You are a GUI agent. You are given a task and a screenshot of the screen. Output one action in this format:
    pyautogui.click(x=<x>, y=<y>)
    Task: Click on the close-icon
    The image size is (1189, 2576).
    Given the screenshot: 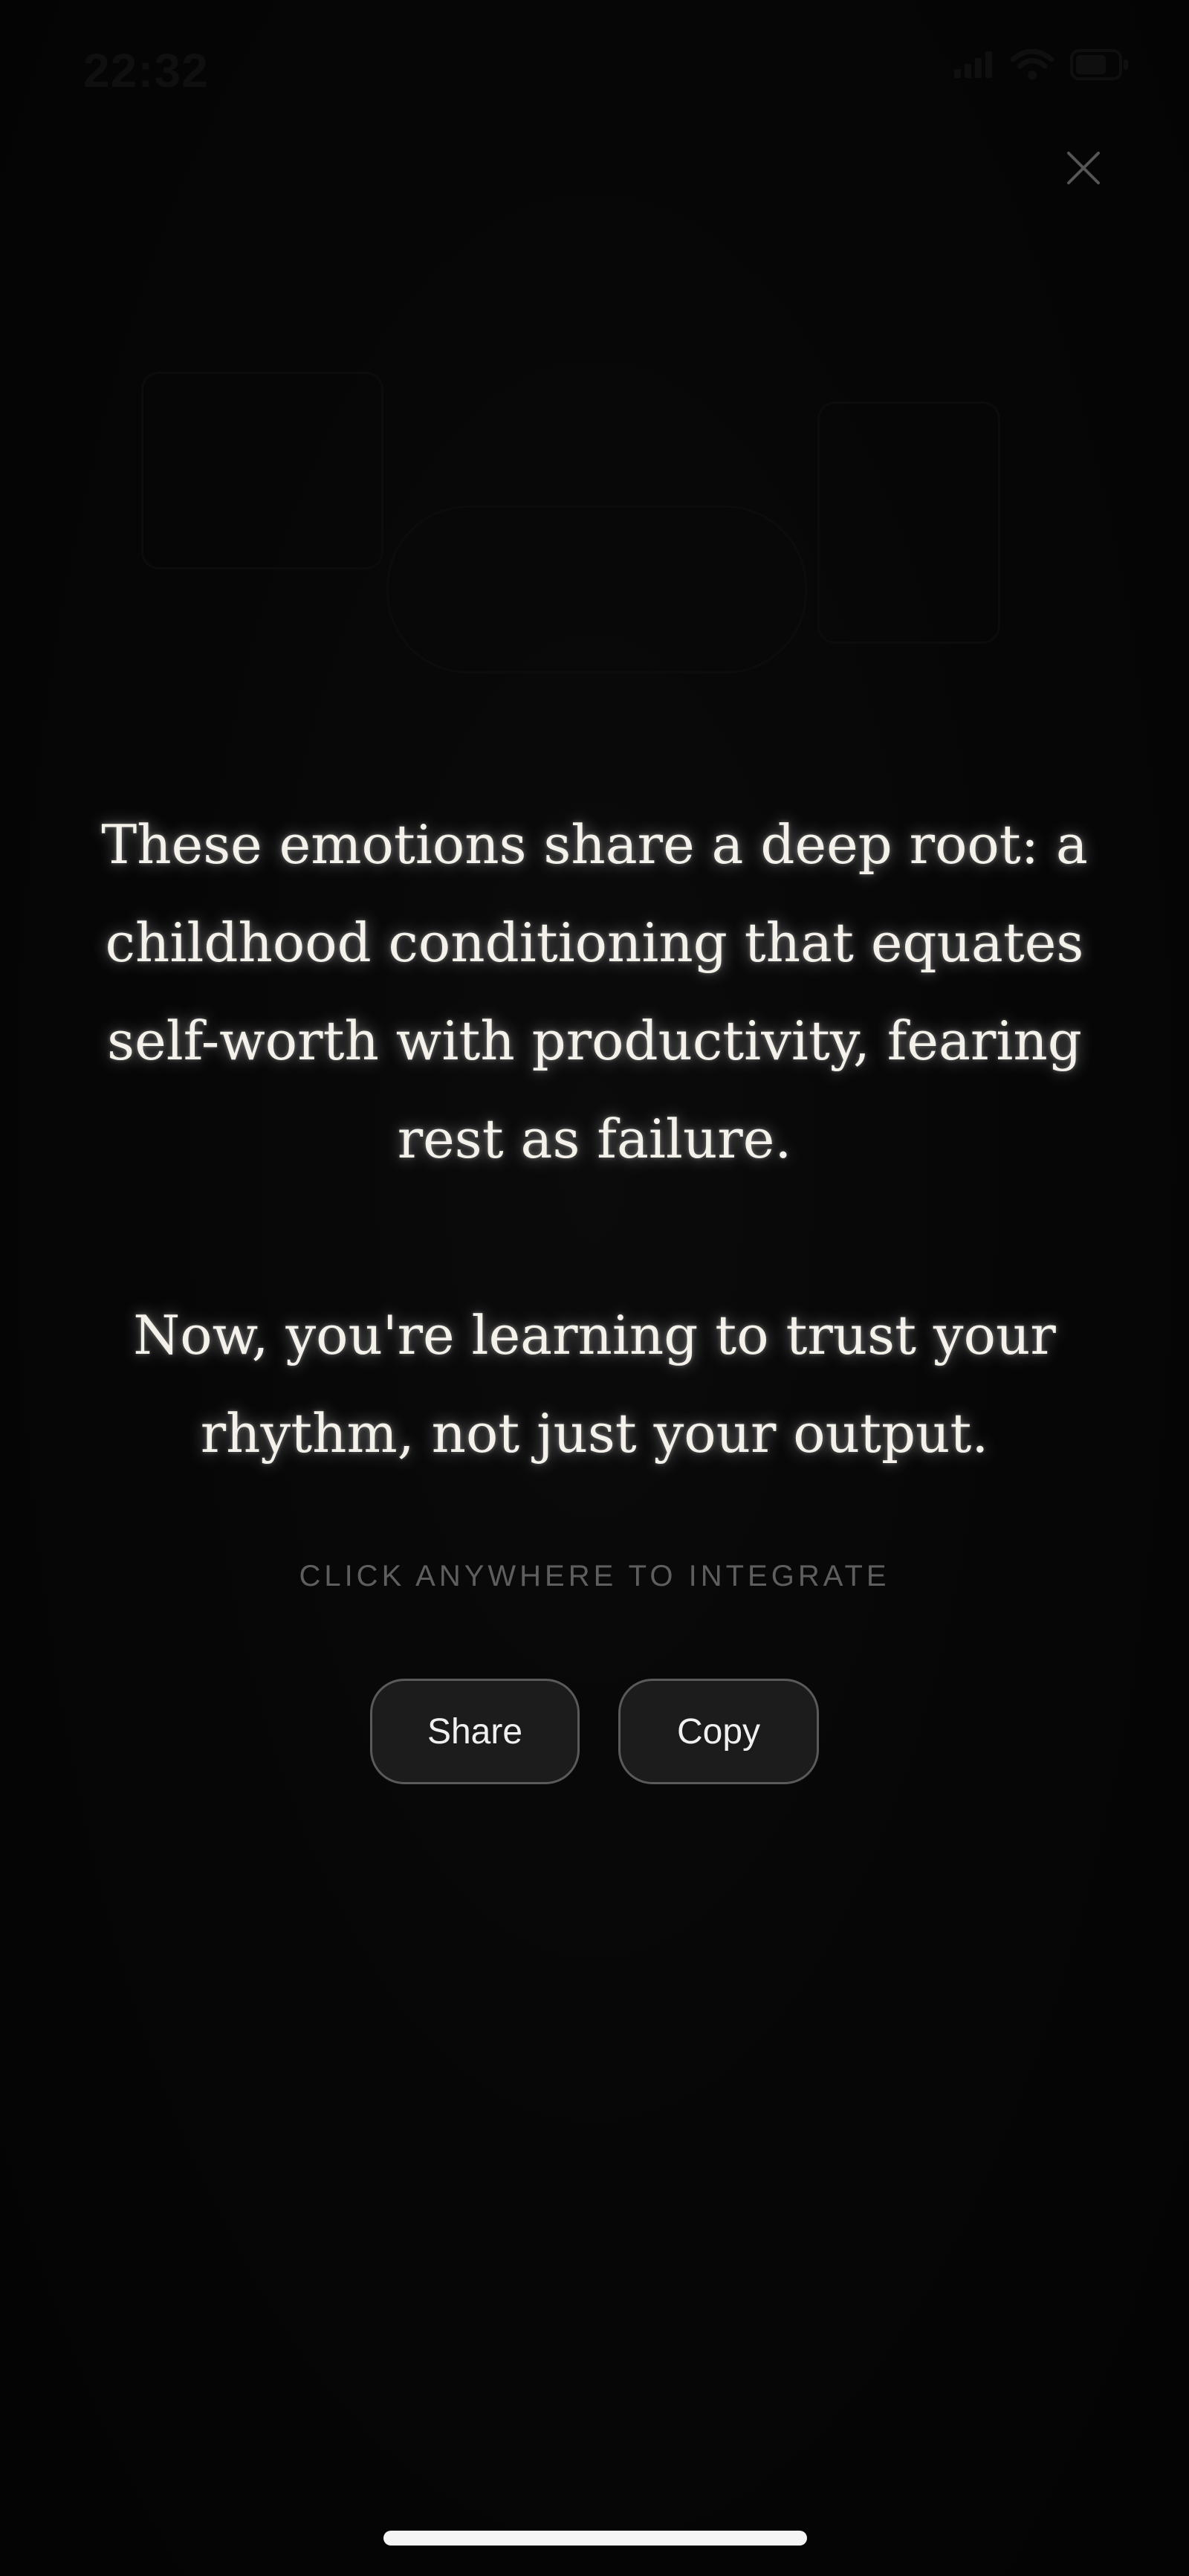 What is the action you would take?
    pyautogui.click(x=1083, y=168)
    